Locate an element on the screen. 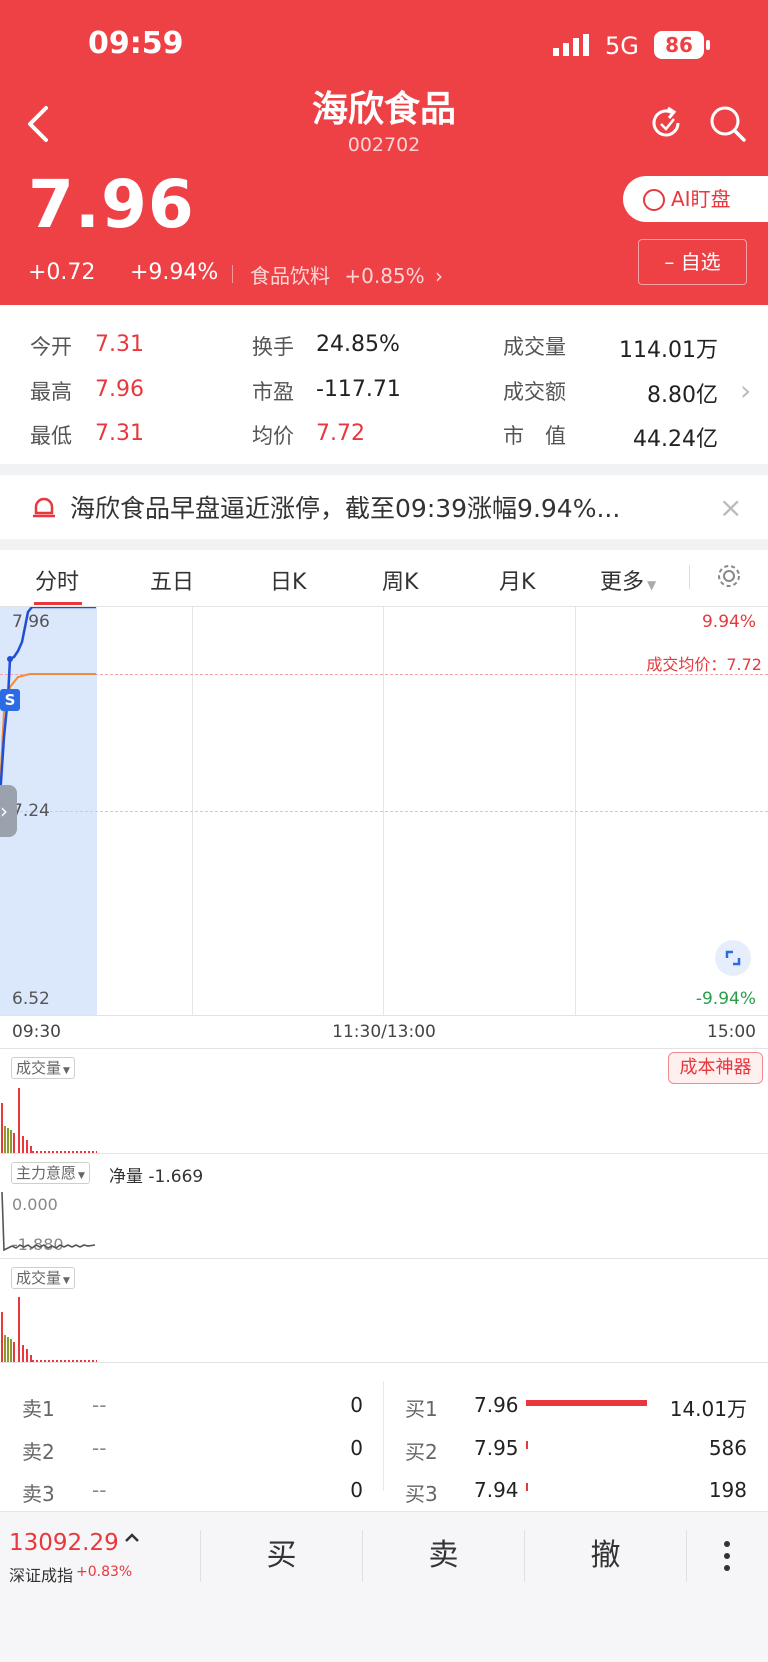  sell1-volume: 0 is located at coordinates (356, 1405).